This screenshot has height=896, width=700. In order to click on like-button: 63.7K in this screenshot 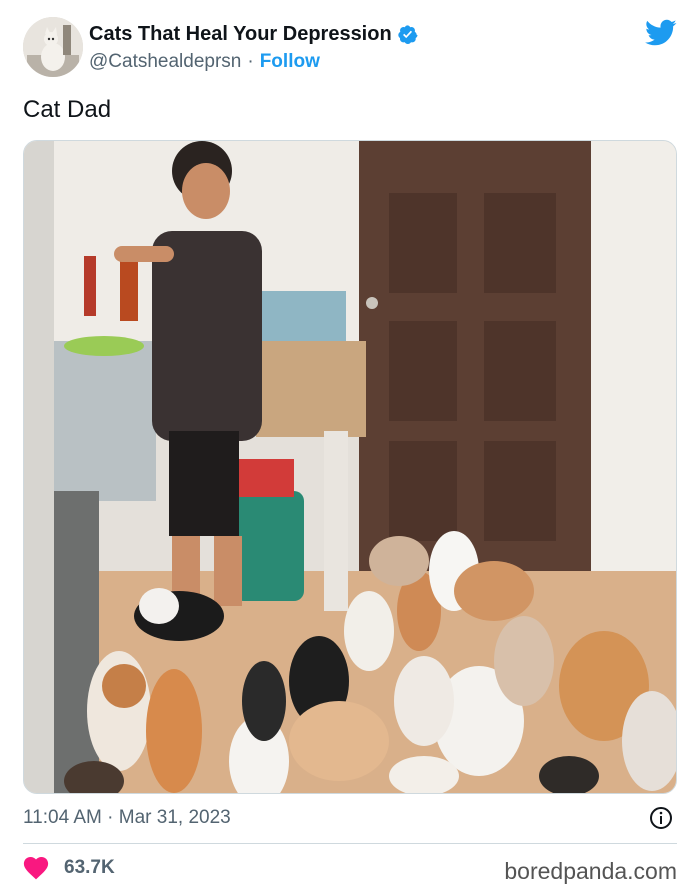, I will do `click(69, 868)`.